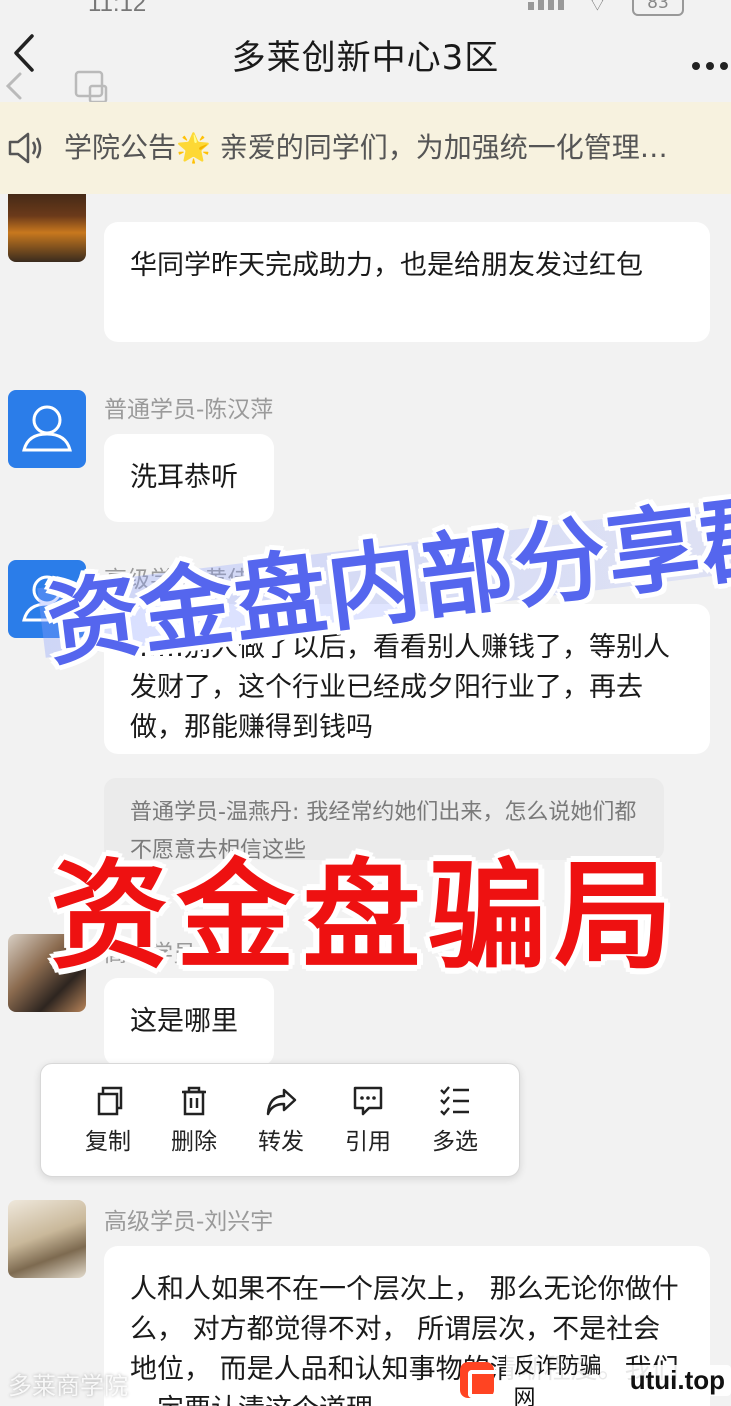 The width and height of the screenshot is (731, 1406). I want to click on message-text: 洗耳恭听, so click(184, 477).